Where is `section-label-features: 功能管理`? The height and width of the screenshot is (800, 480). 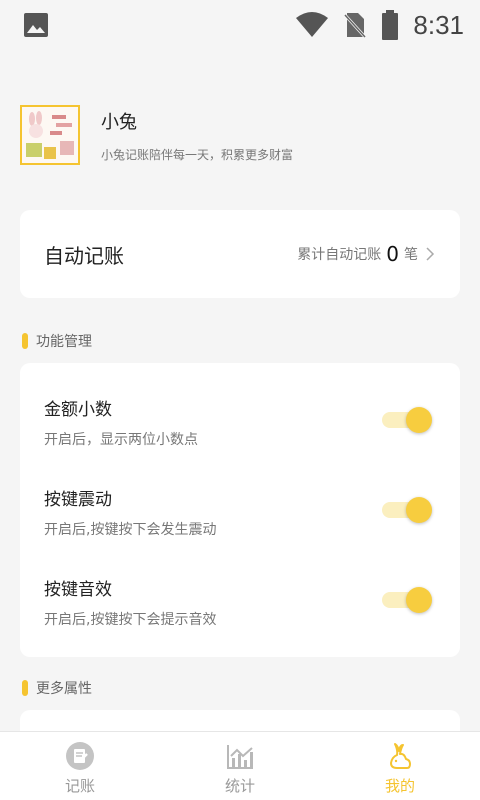
section-label-features: 功能管理 is located at coordinates (57, 341).